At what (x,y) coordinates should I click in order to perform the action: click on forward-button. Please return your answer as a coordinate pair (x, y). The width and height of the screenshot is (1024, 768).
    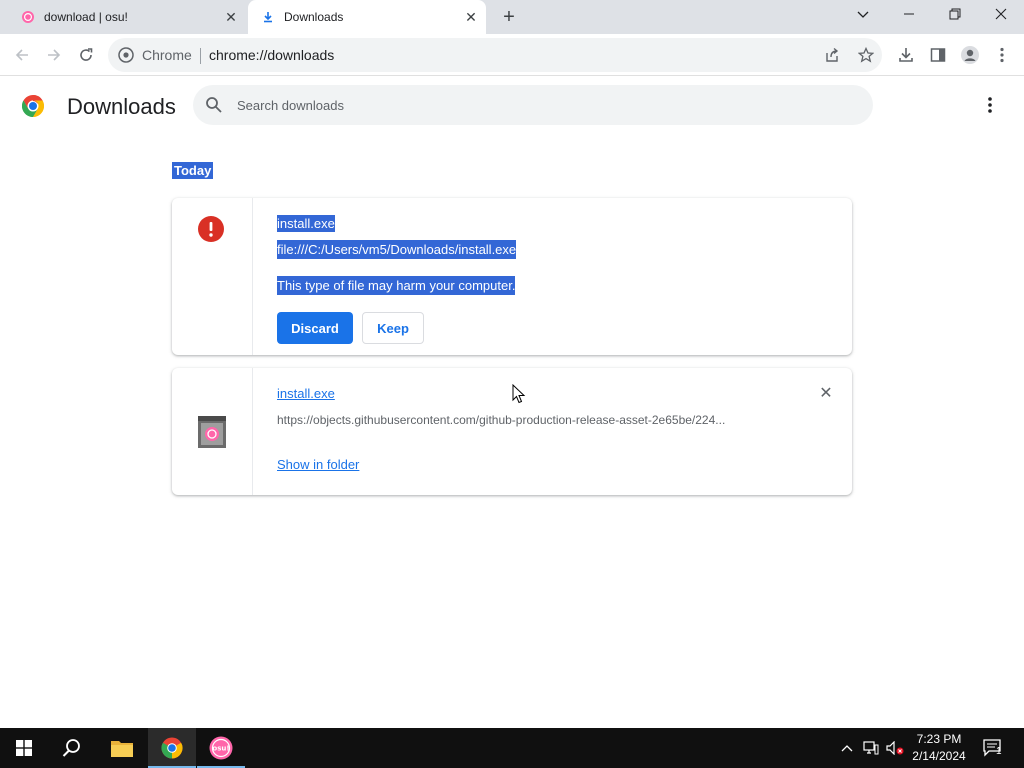
    Looking at the image, I should click on (54, 55).